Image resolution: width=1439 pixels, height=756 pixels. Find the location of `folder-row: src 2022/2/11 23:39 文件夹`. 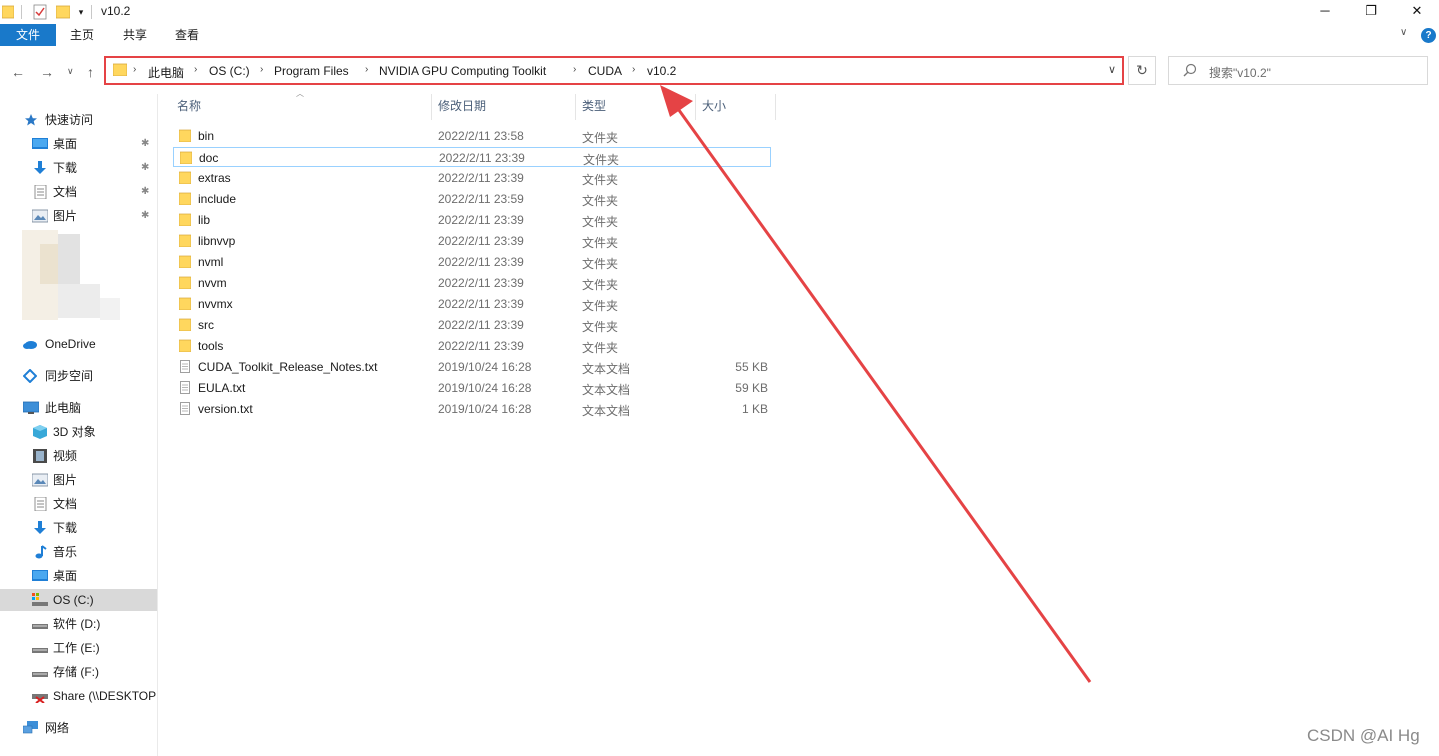

folder-row: src 2022/2/11 23:39 文件夹 is located at coordinates (472, 325).